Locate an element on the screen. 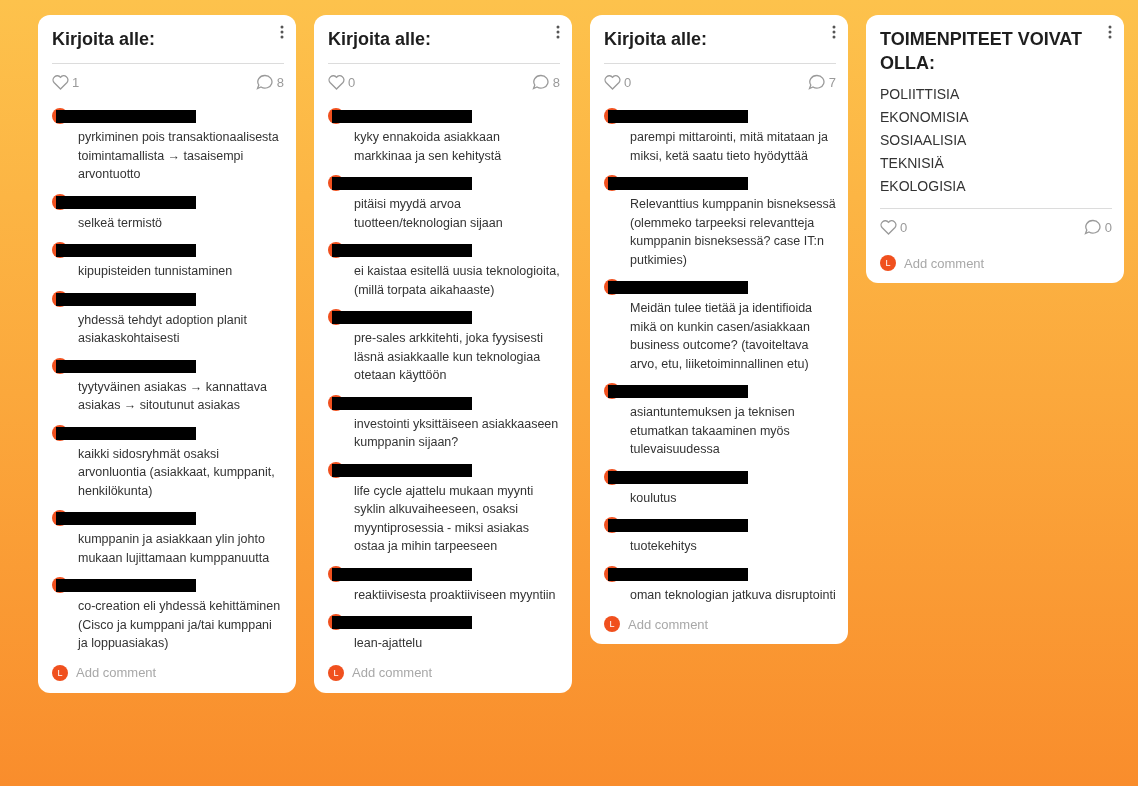 This screenshot has height=786, width=1138. comment-text: kumppanin ja asiakkaan ylin johto mukaan lujittamaan kumppanuutta is located at coordinates (174, 549).